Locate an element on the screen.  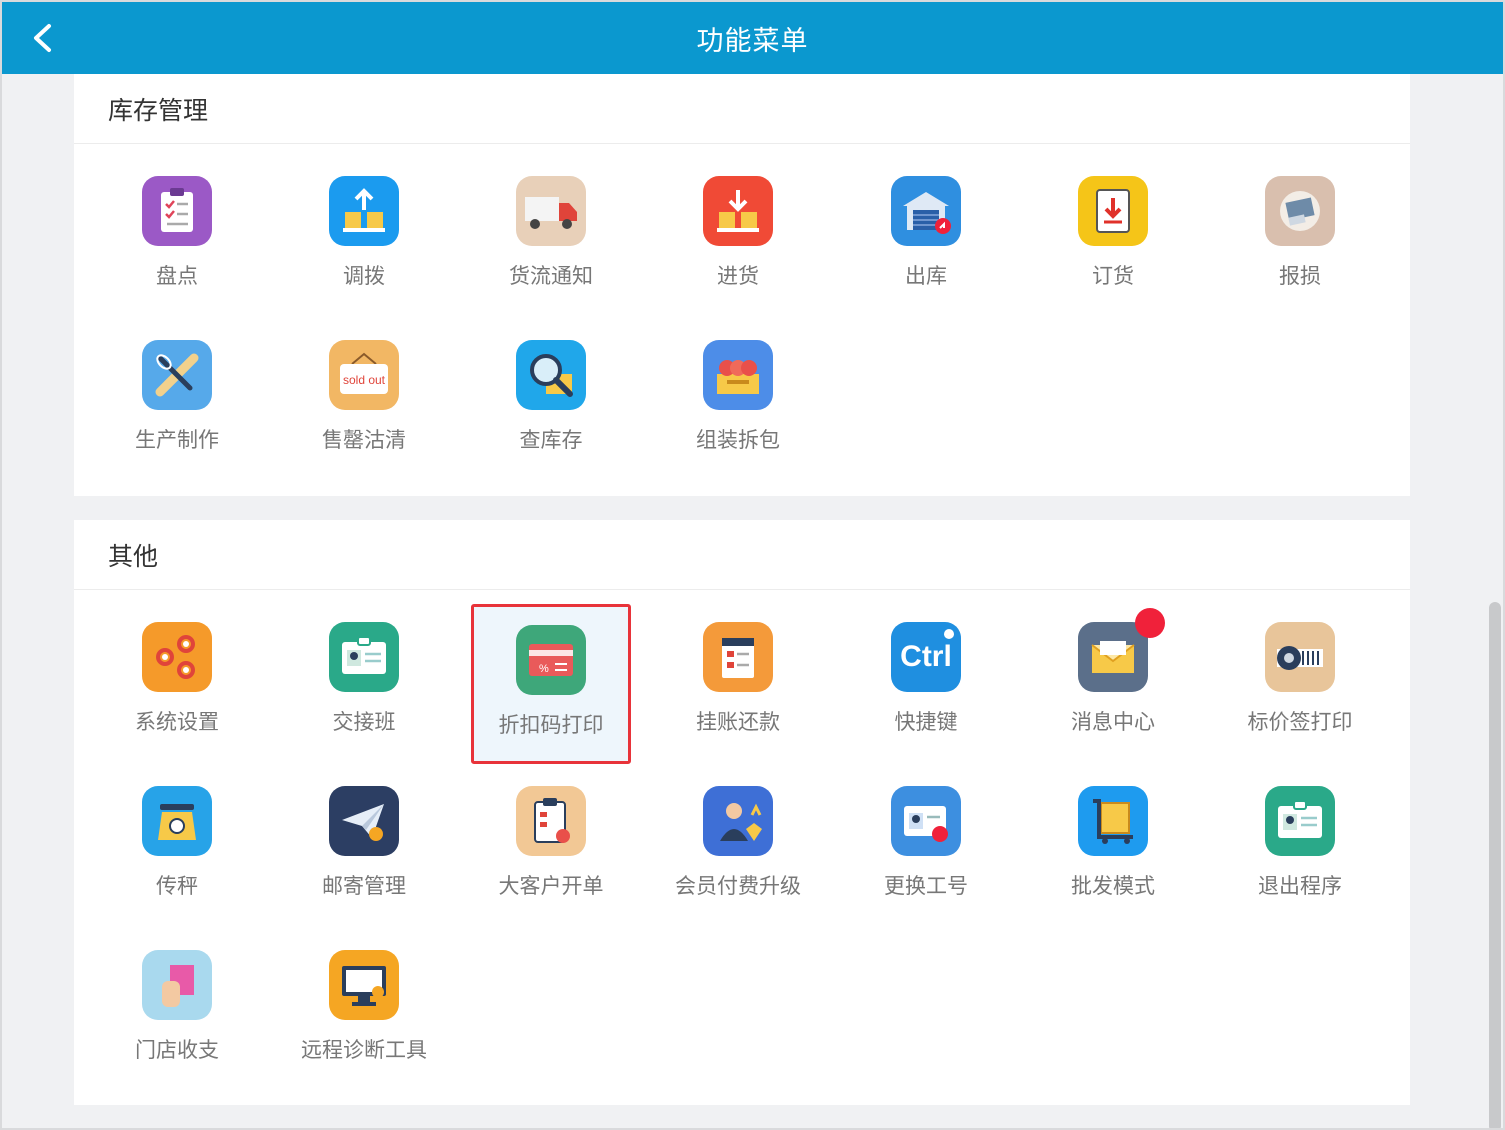
label-roll-icon is located at coordinates (1300, 657).